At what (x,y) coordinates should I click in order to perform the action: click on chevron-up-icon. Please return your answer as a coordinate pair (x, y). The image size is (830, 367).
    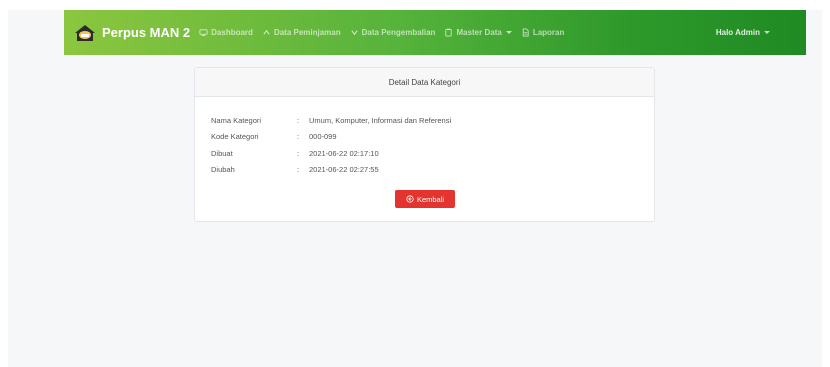
    Looking at the image, I should click on (266, 32).